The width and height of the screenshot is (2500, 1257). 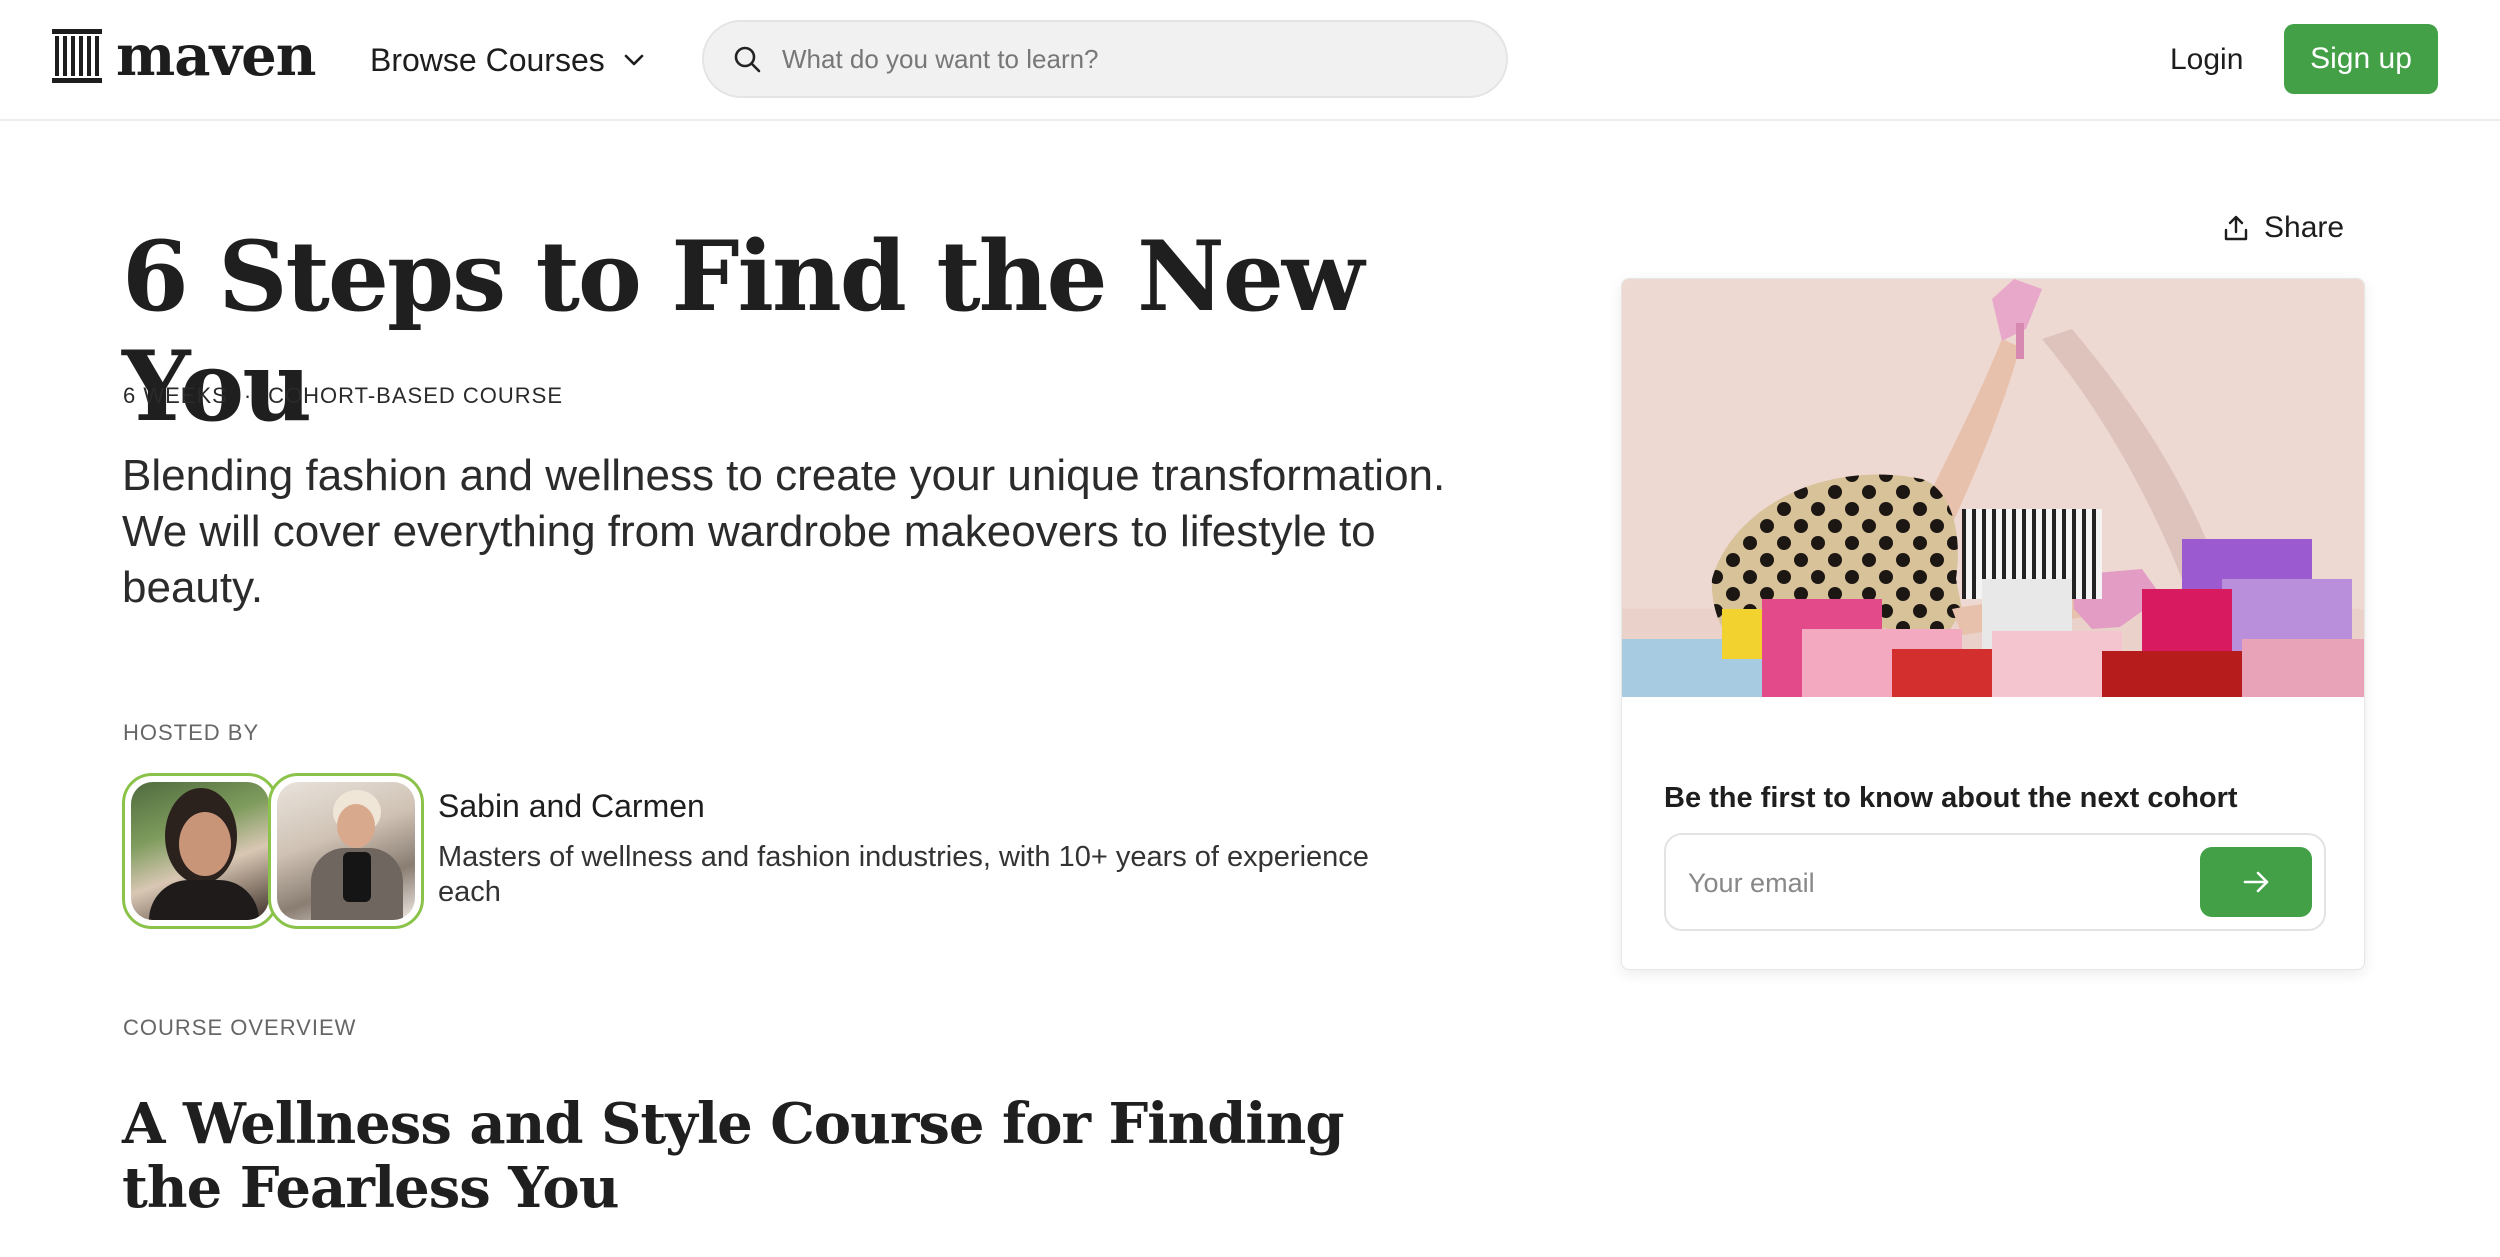 I want to click on course-meta: 6 WEEKS · COHORT-BASED COURSE, so click(x=343, y=396).